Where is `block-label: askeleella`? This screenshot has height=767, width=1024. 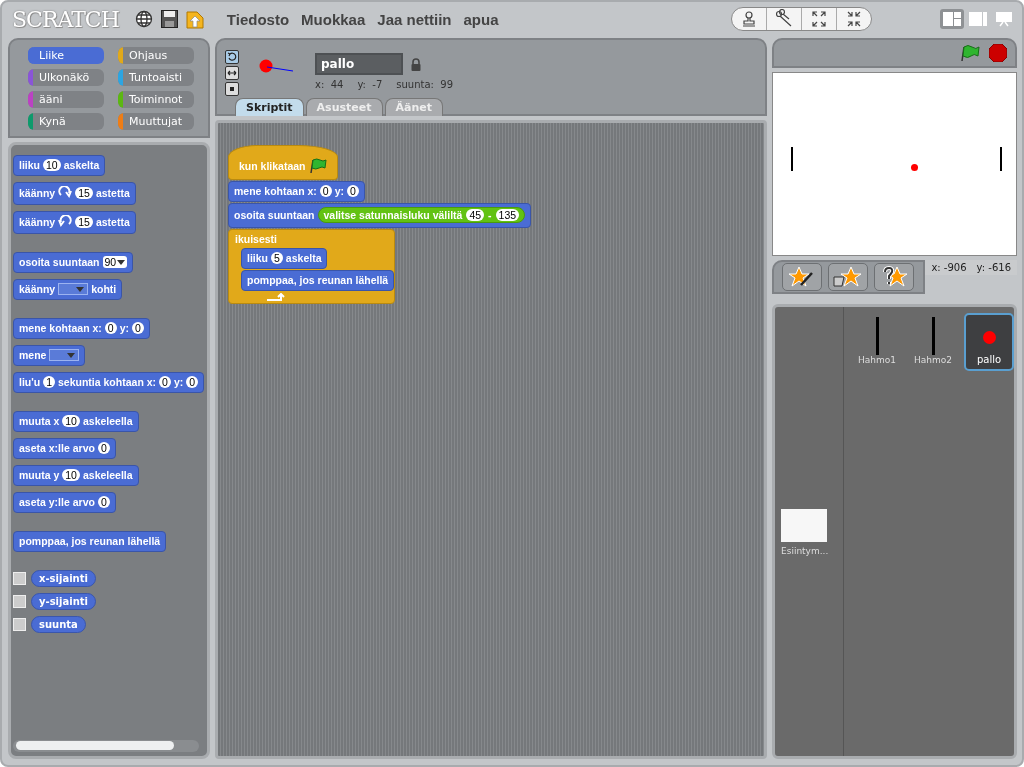 block-label: askeleella is located at coordinates (107, 421).